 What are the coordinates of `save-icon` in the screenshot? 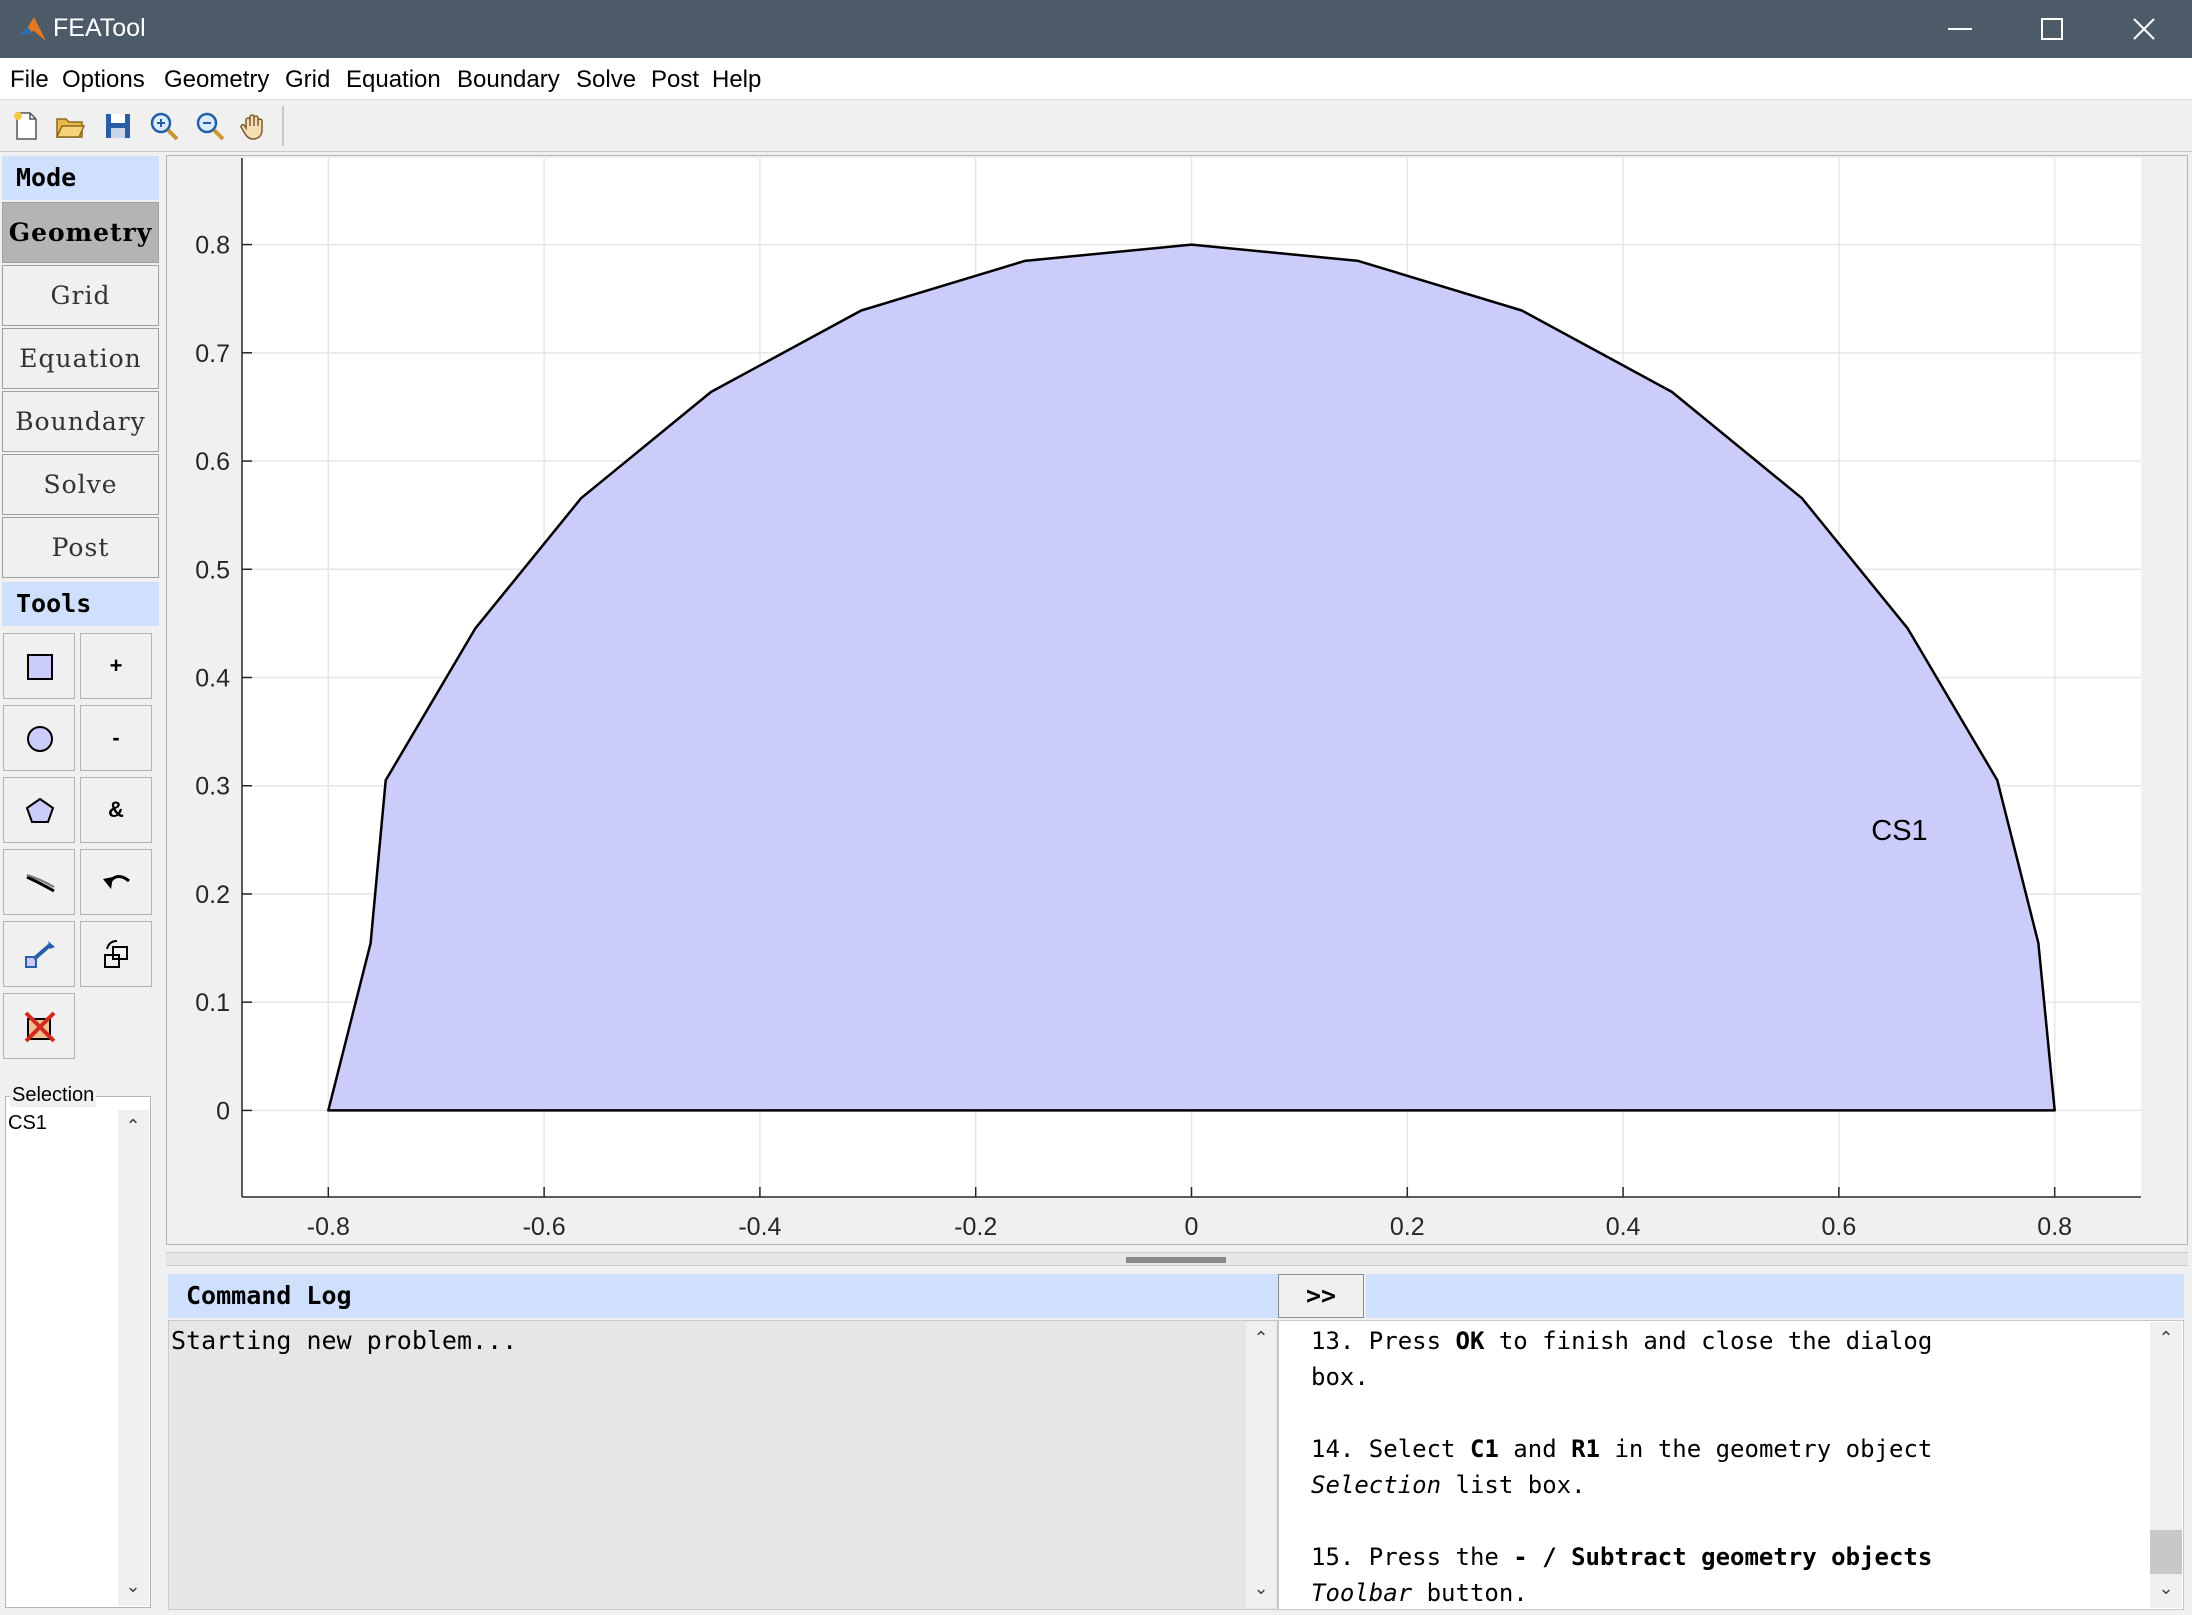 It's located at (118, 126).